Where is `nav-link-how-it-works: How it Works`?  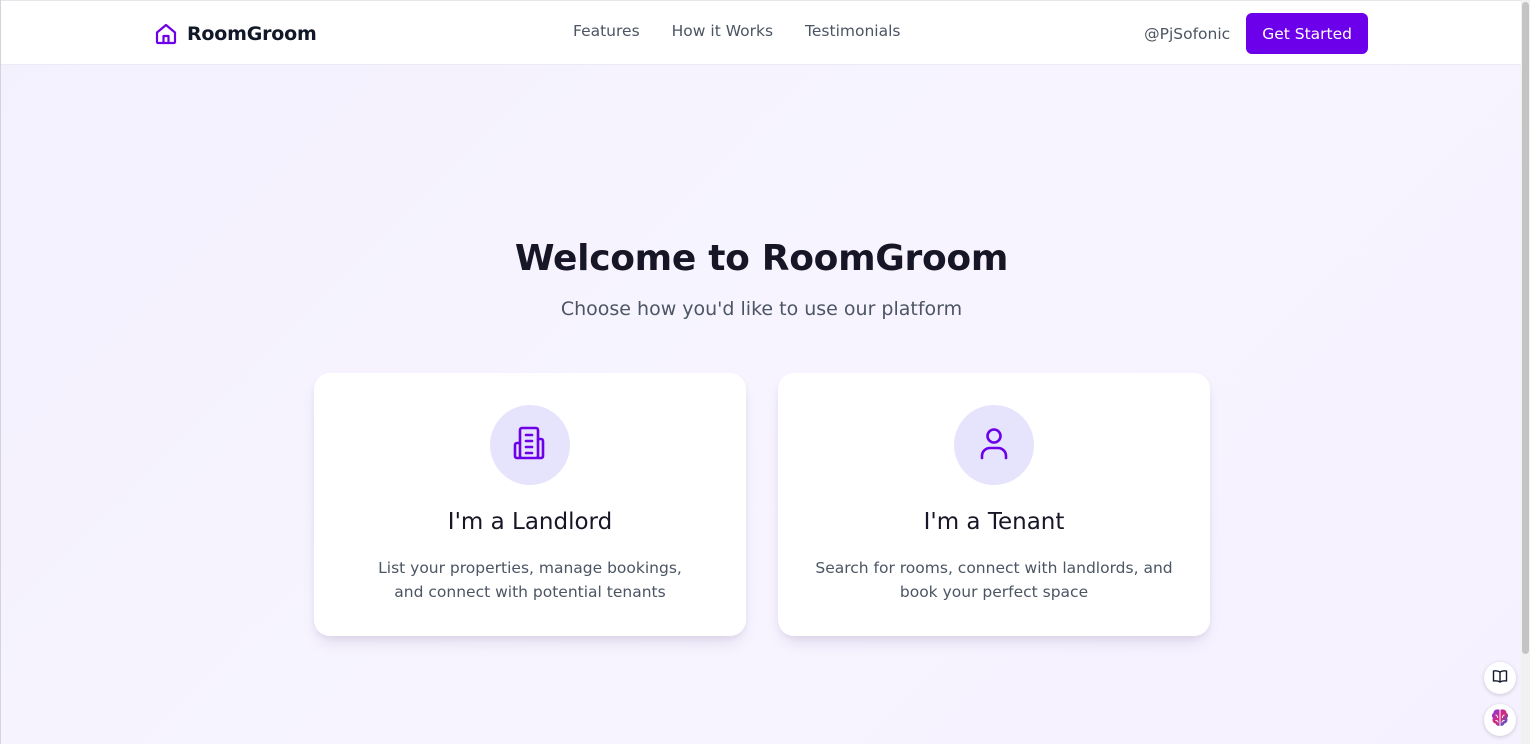
nav-link-how-it-works: How it Works is located at coordinates (722, 31).